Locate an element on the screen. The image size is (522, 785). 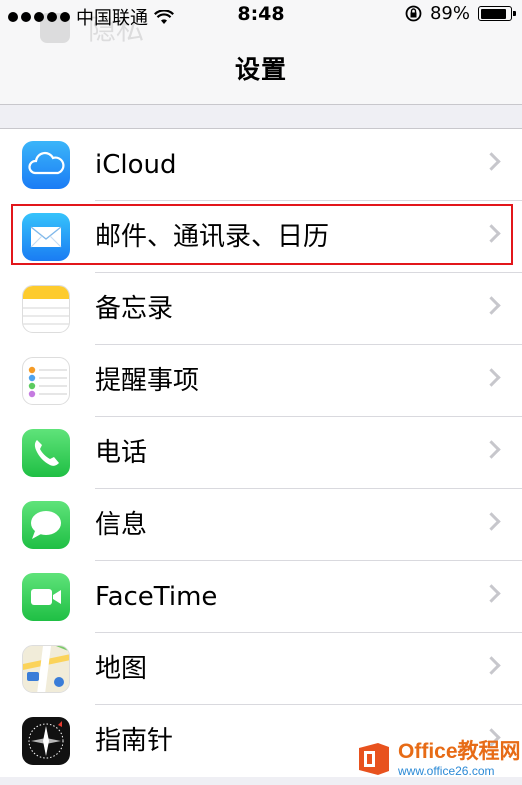
icloud-icon is located at coordinates (46, 165).